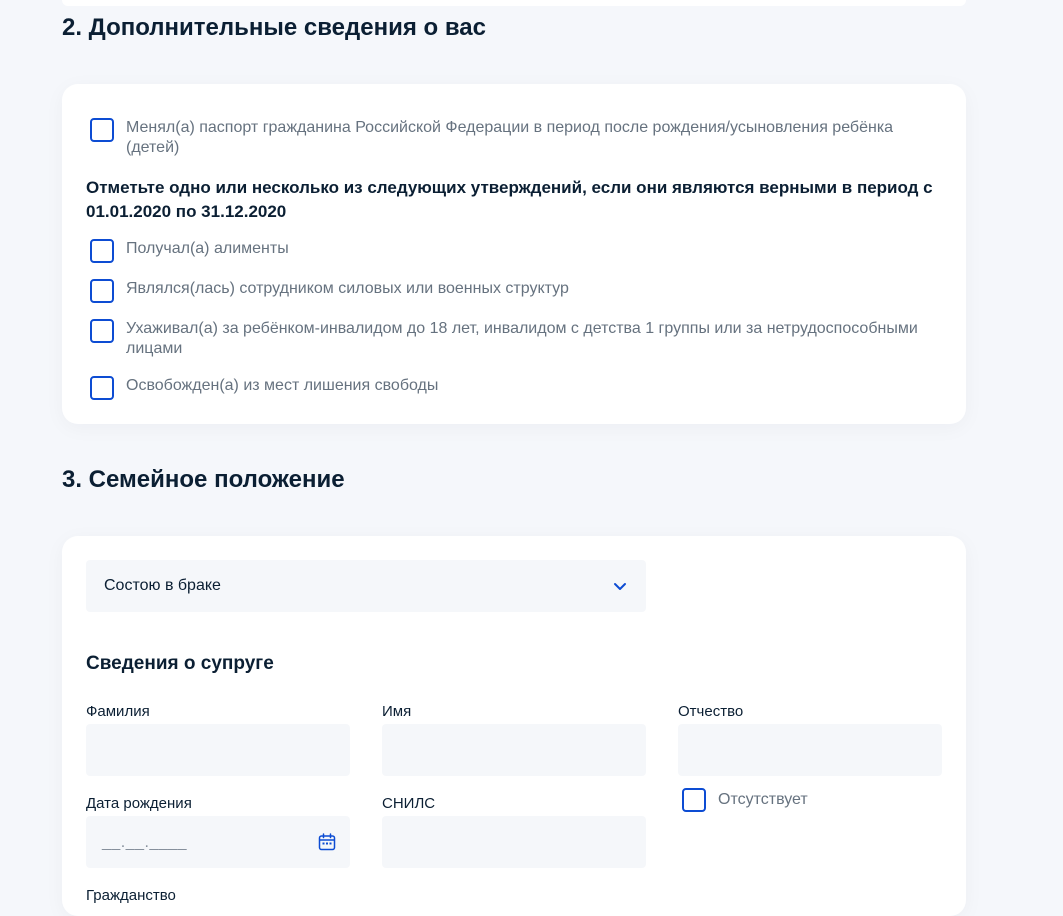  What do you see at coordinates (620, 586) in the screenshot?
I see `chevron-down-icon` at bounding box center [620, 586].